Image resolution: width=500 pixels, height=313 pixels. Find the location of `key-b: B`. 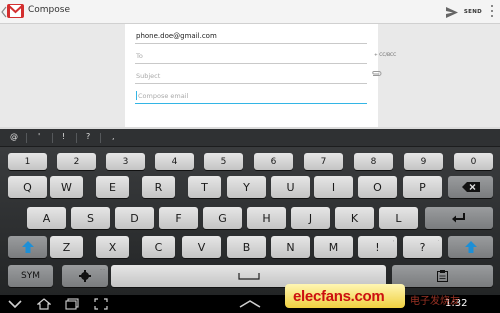

key-b: B is located at coordinates (246, 247).